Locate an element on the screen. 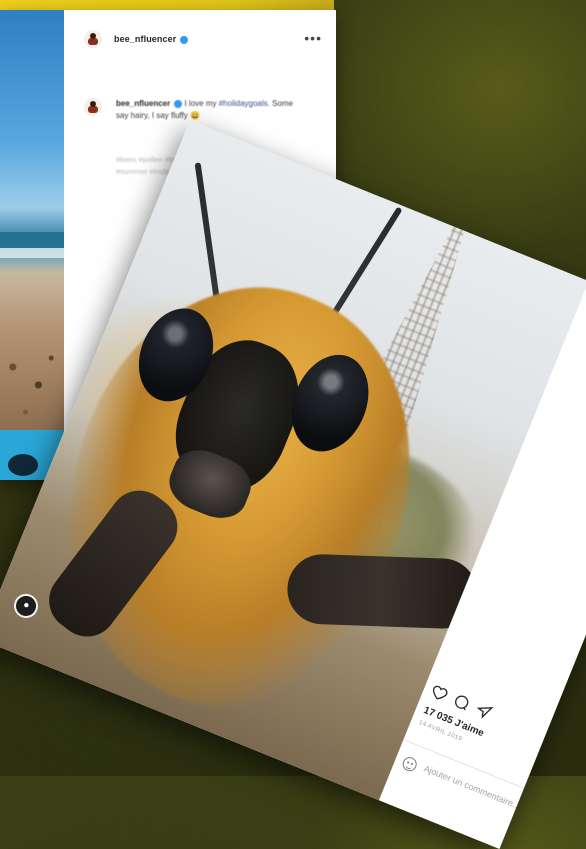 This screenshot has width=586, height=849. caption-body: I love my is located at coordinates (199, 103).